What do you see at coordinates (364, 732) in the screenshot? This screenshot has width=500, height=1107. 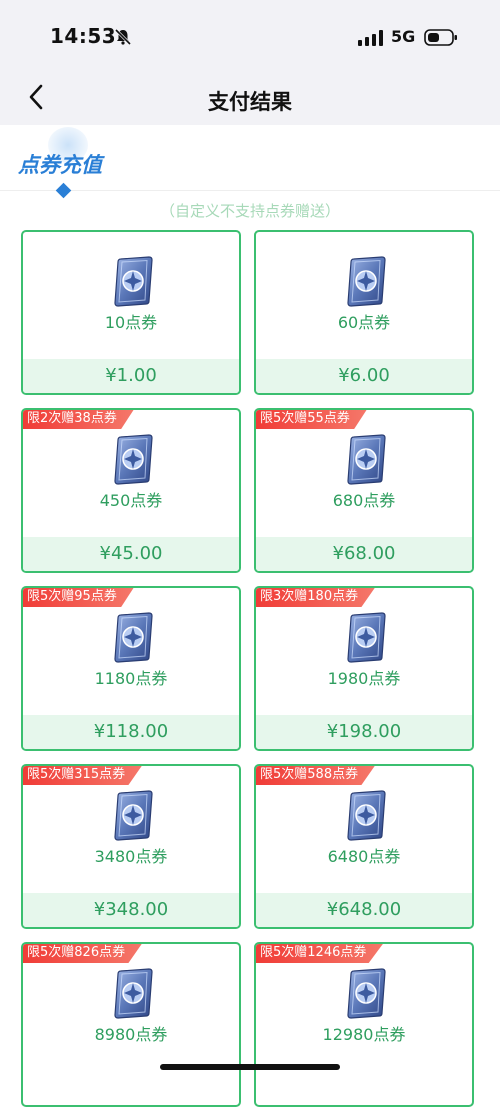 I see `package-price: ¥198.00` at bounding box center [364, 732].